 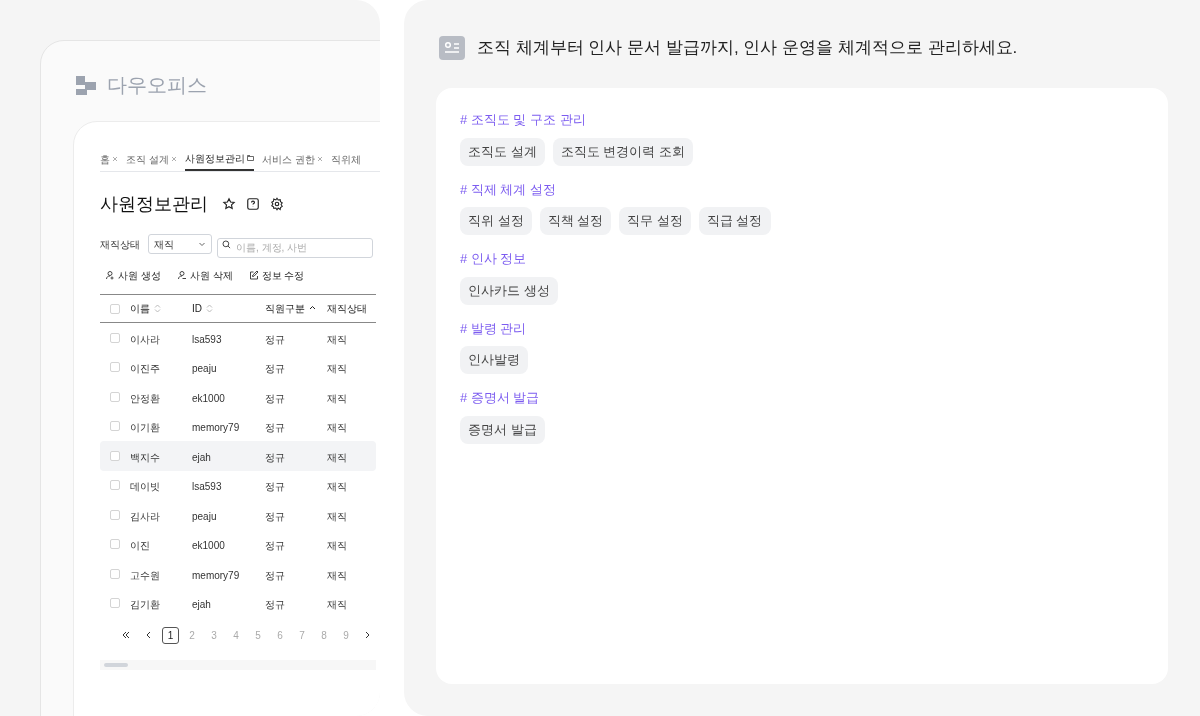 I want to click on table-row: 김기환 ejah 정규 재직, so click(x=238, y=603).